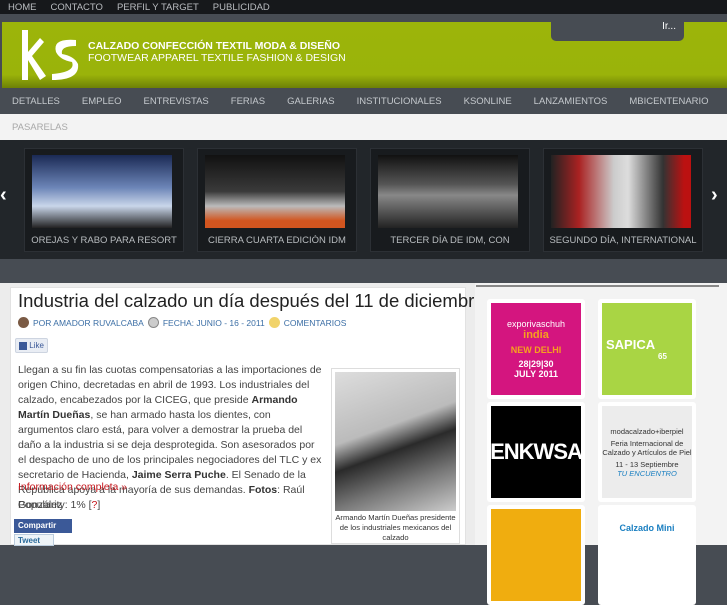 This screenshot has width=727, height=605. Describe the element at coordinates (34, 540) in the screenshot. I see `tweet-button: Tweet` at that location.